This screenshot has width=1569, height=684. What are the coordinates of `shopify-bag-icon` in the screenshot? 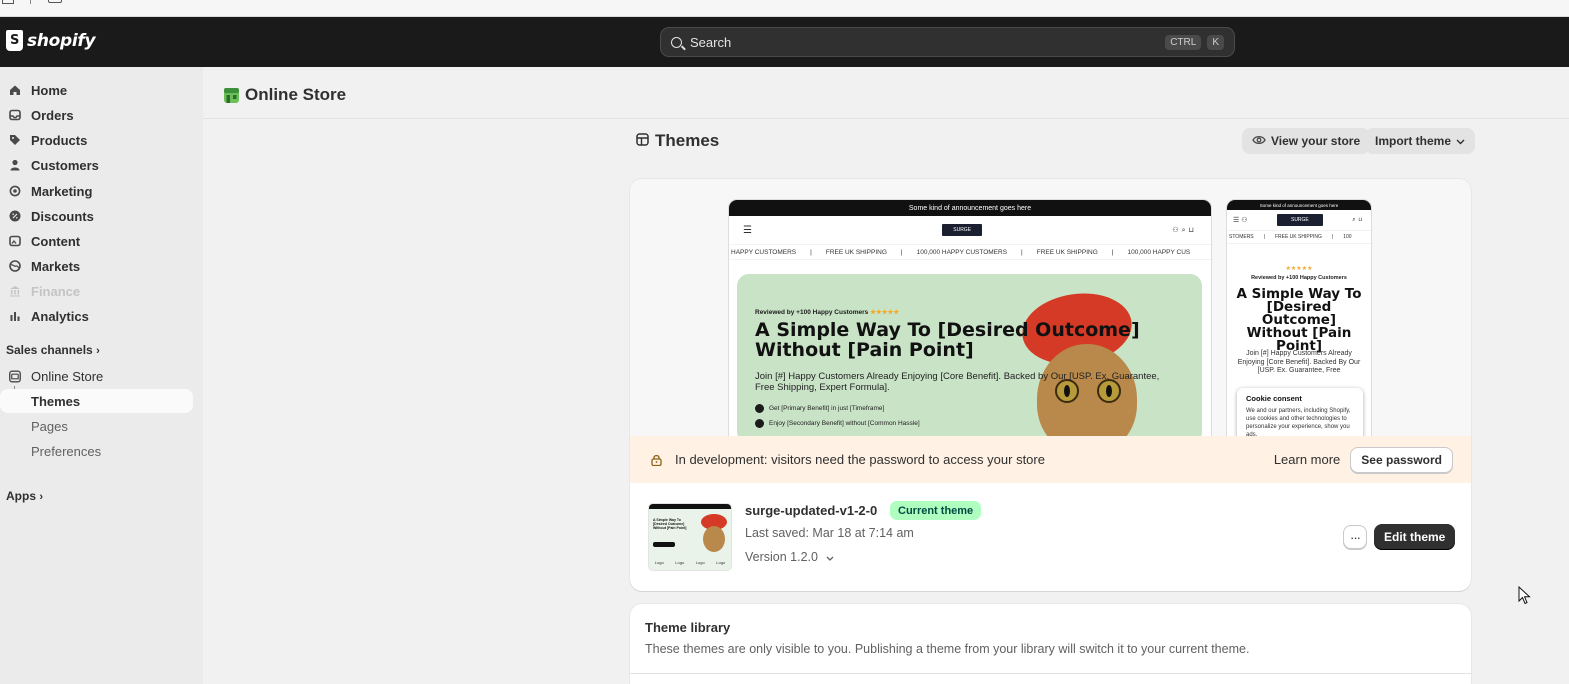 It's located at (14, 40).